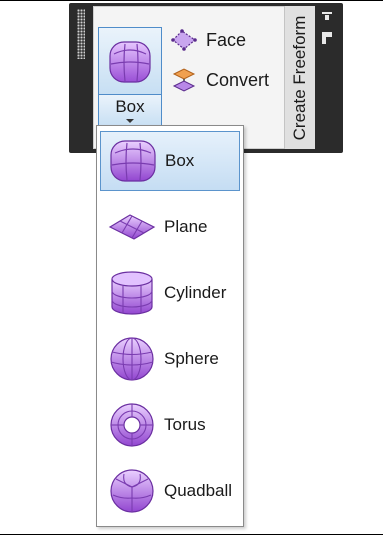 This screenshot has height=535, width=383. I want to click on box-split-button, so click(130, 61).